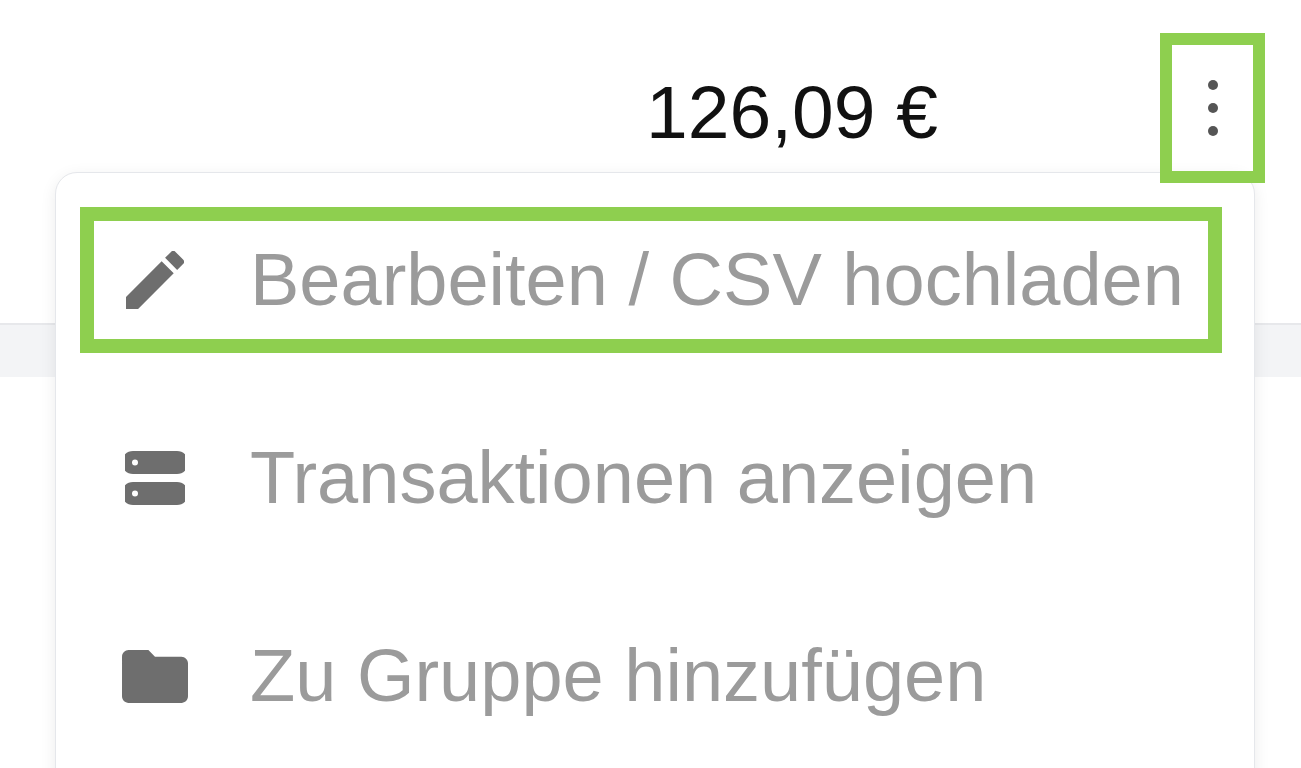  Describe the element at coordinates (155, 280) in the screenshot. I see `pencil-icon` at that location.